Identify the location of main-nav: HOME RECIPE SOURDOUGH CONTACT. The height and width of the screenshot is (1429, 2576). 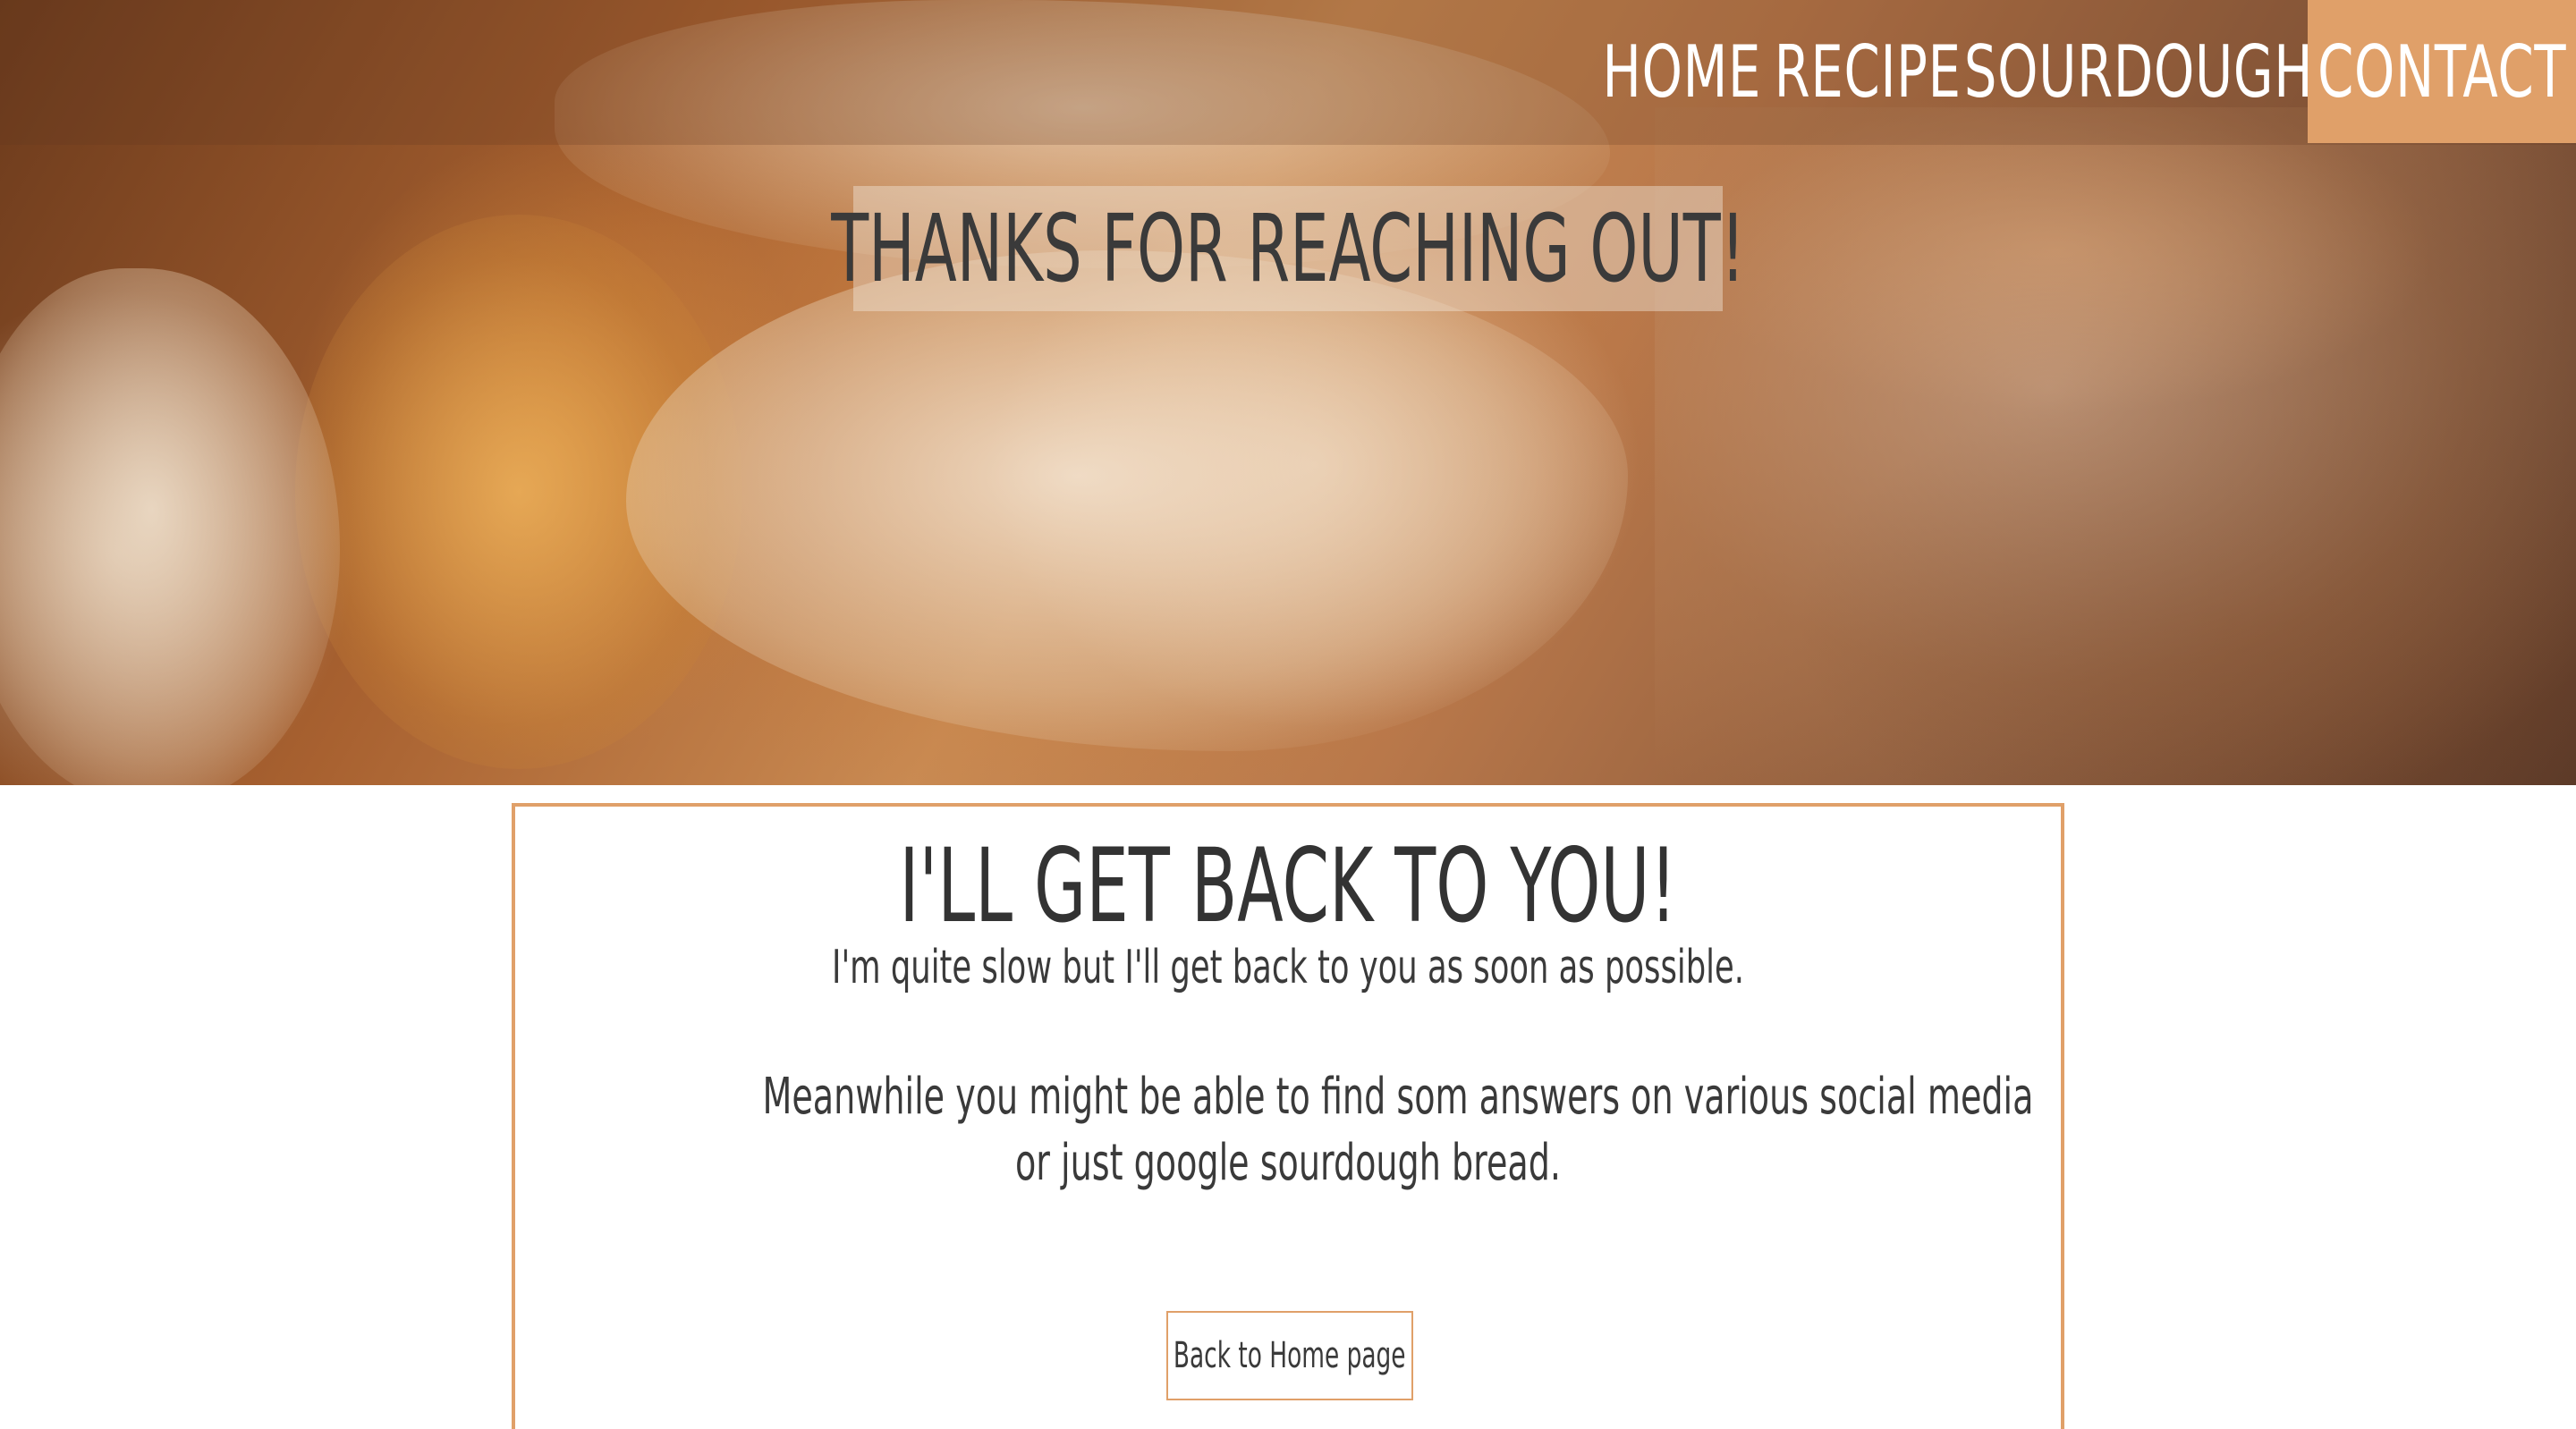
(2086, 71).